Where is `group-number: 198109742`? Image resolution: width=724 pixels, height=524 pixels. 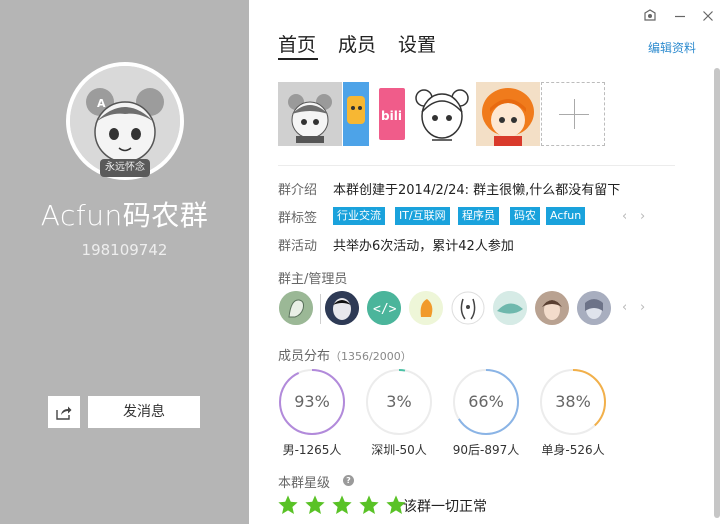 group-number: 198109742 is located at coordinates (124, 250).